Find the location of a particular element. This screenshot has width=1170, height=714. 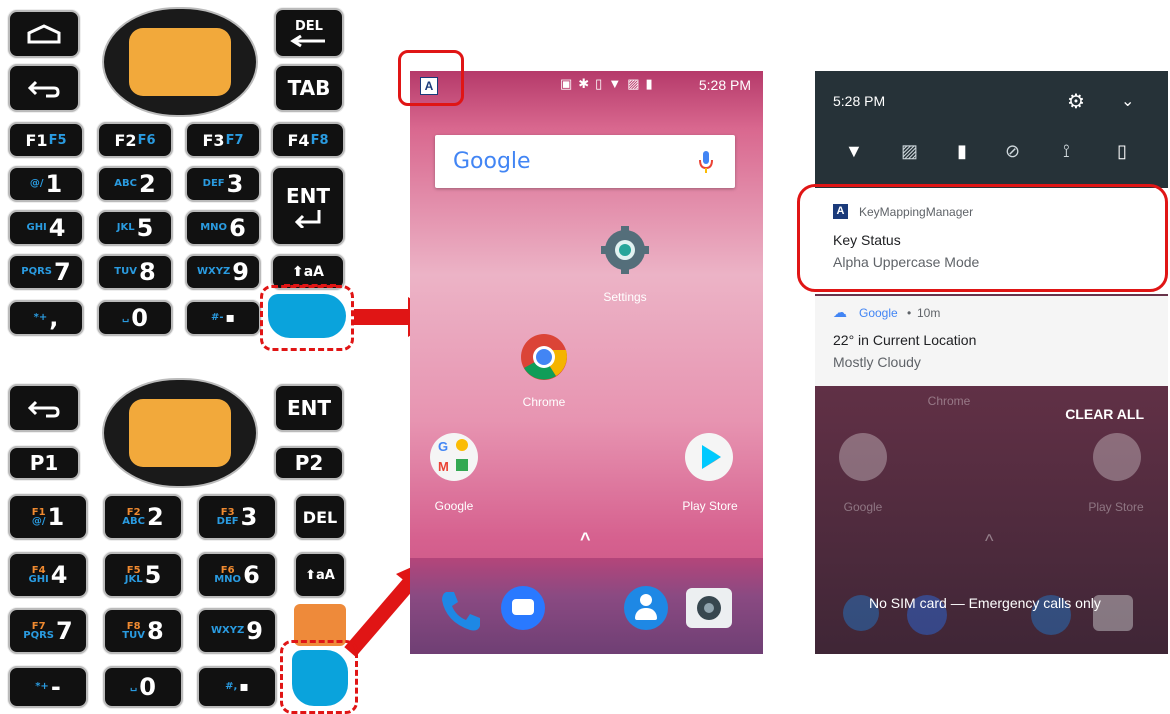

key-star-comma: *+, is located at coordinates (46, 318).